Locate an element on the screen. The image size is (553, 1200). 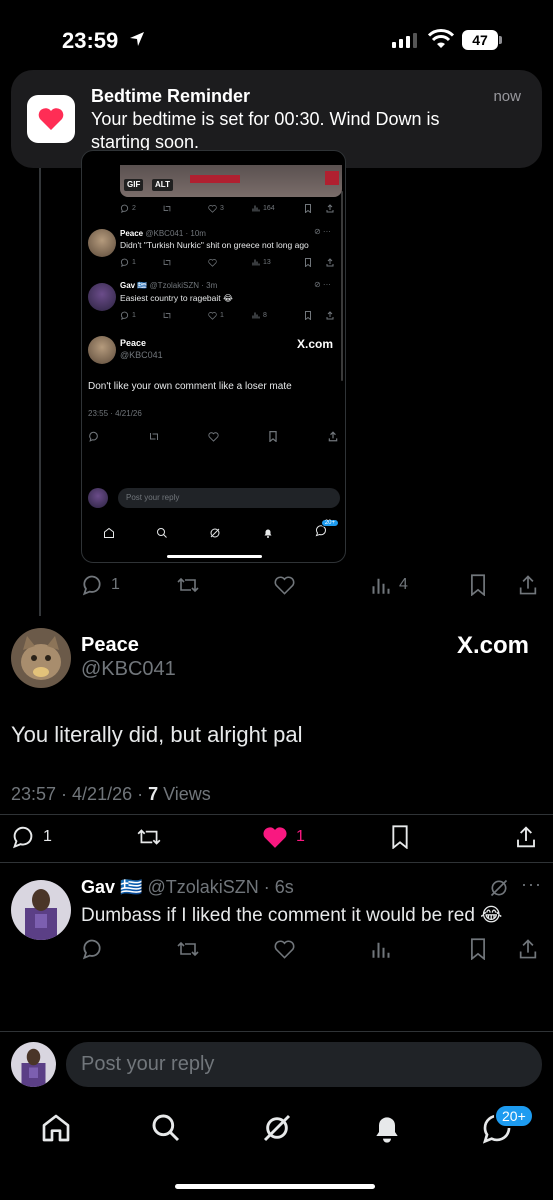
more-icon: ··· is located at coordinates (531, 884).